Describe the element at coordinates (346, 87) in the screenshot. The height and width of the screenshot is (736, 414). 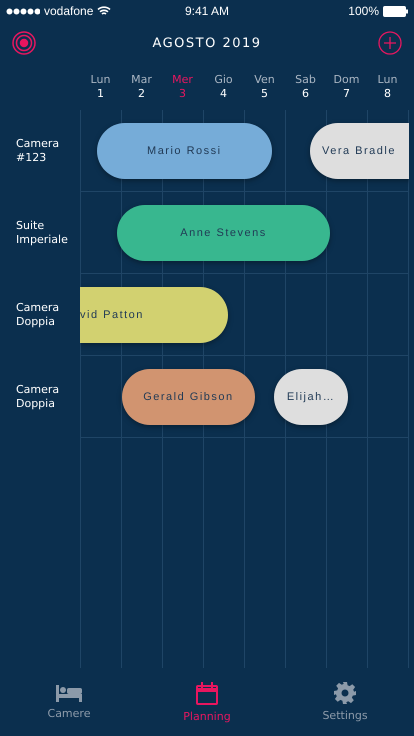
I see `day-header: Dom 7` at that location.